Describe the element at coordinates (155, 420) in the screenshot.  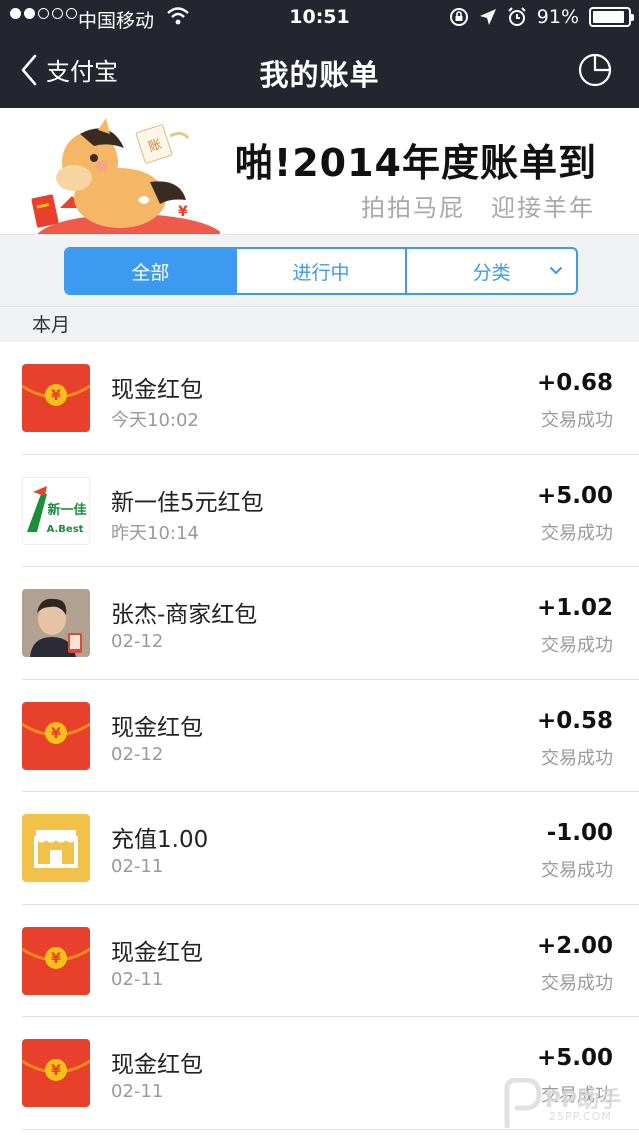
I see `transaction-date: 今天10:02` at that location.